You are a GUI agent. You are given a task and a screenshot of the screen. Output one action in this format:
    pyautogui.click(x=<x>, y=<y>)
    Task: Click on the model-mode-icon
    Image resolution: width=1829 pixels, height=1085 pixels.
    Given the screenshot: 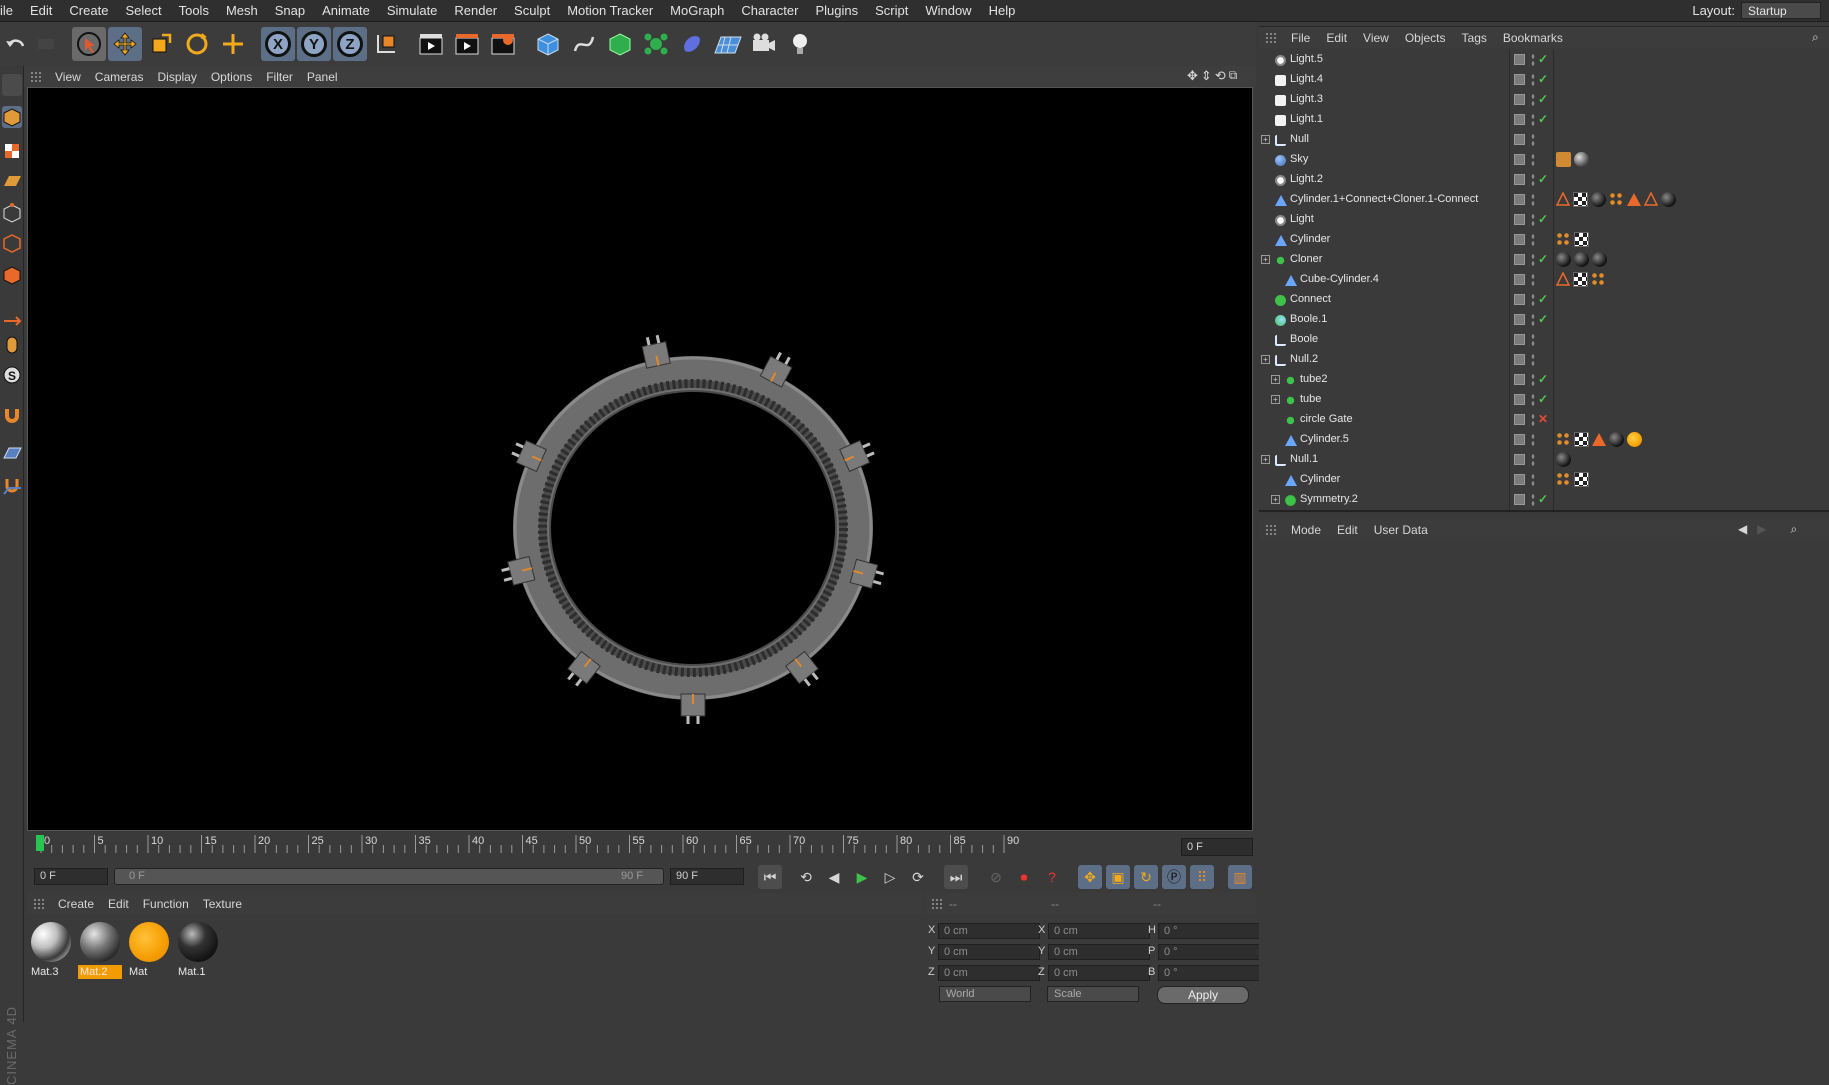 What is the action you would take?
    pyautogui.click(x=12, y=117)
    